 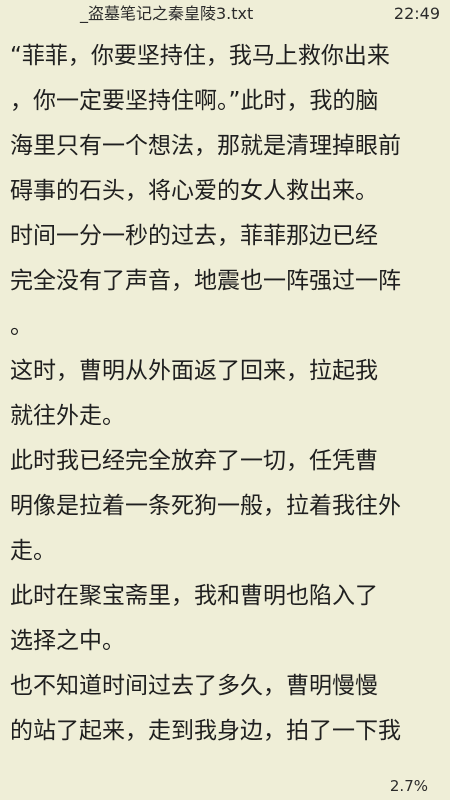 I want to click on text-line: 的站了起来，走到我身边，拍了一下我, so click(x=205, y=731).